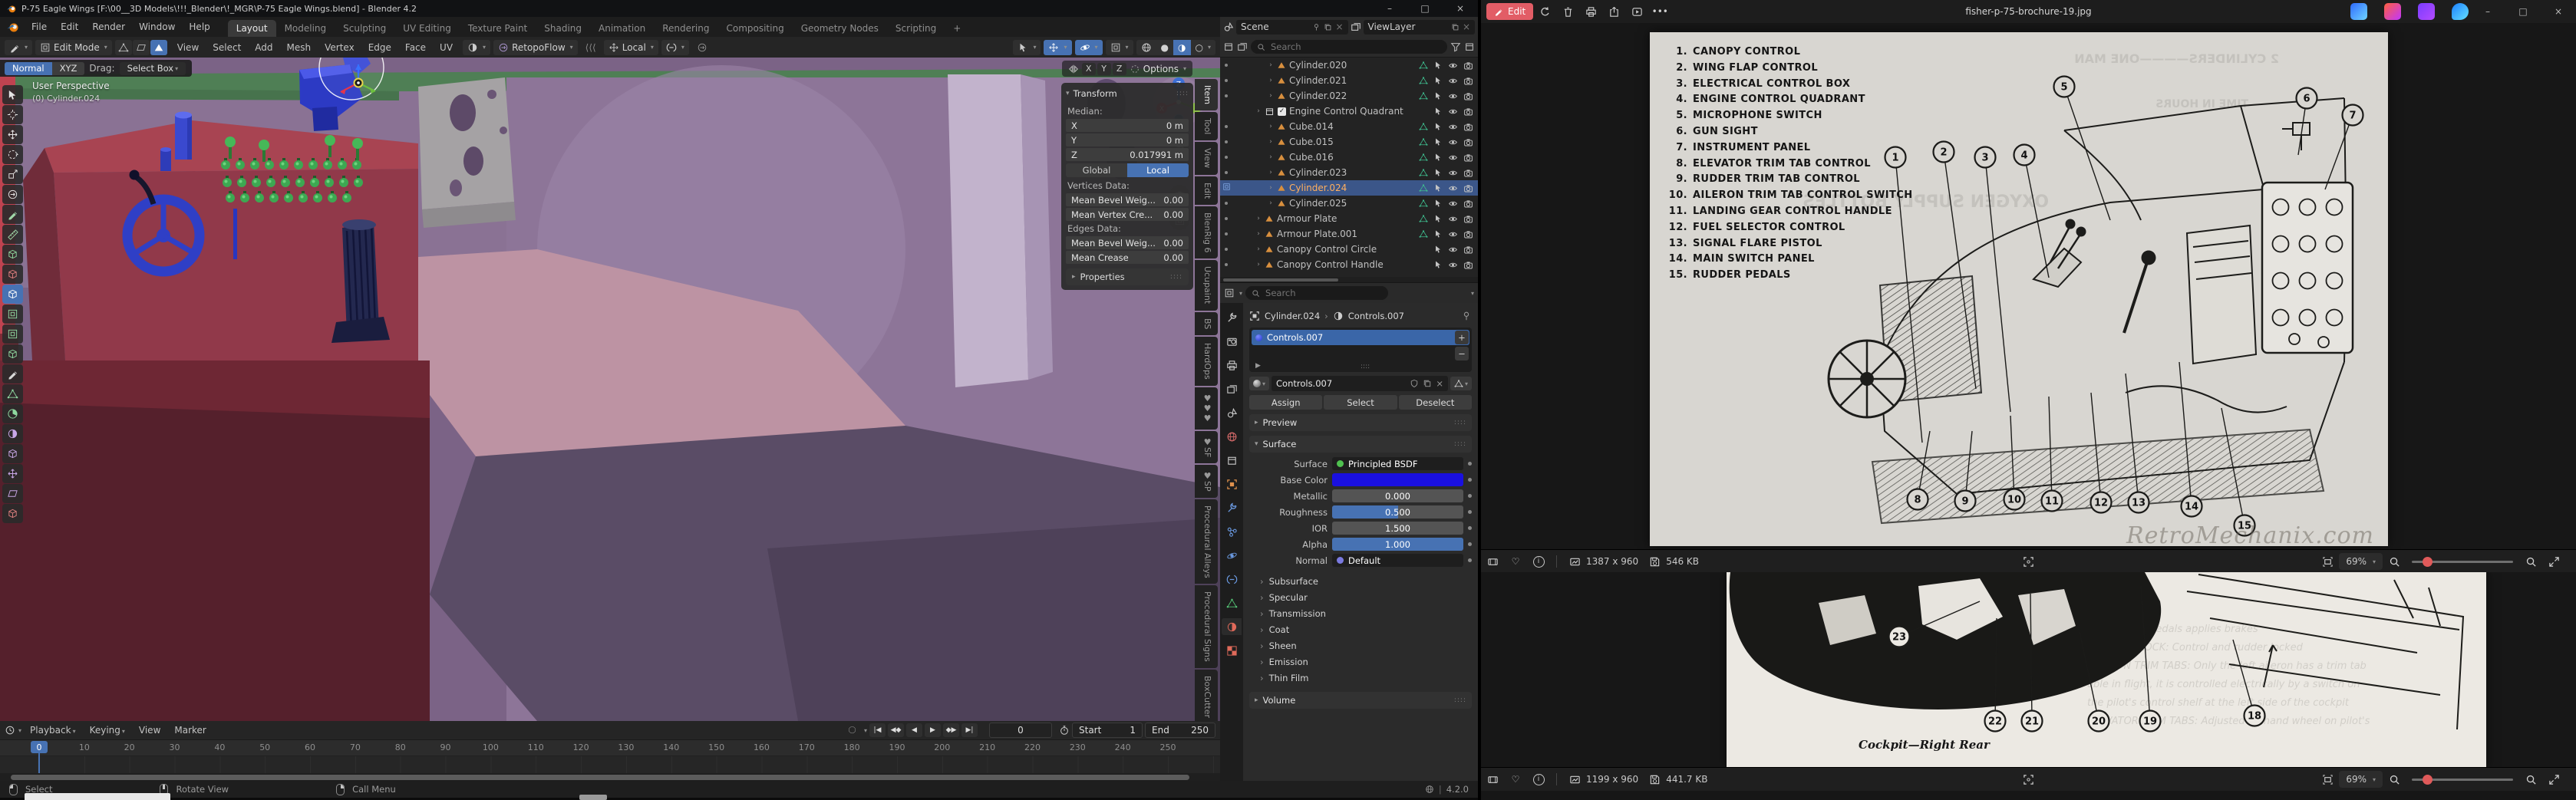 The width and height of the screenshot is (2576, 800). I want to click on properties-search-input, so click(1323, 293).